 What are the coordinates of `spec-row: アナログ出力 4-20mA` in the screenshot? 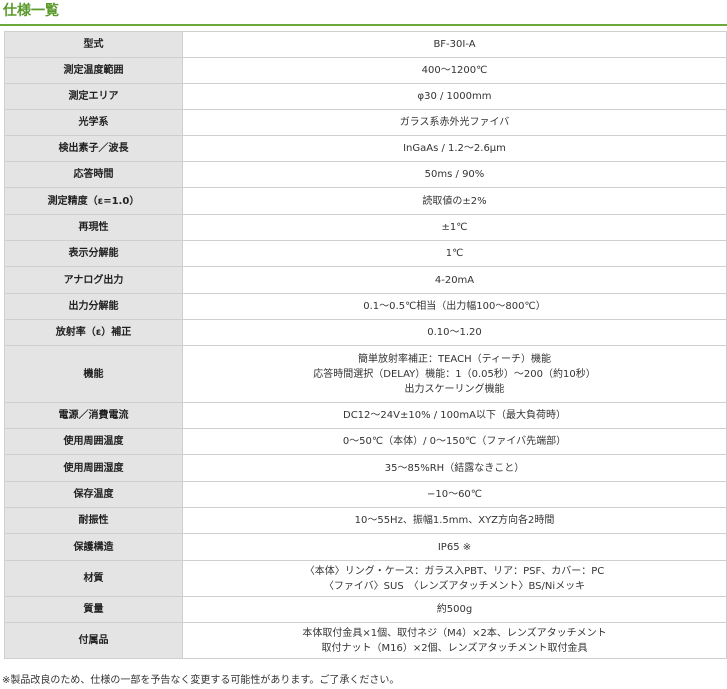 It's located at (365, 280).